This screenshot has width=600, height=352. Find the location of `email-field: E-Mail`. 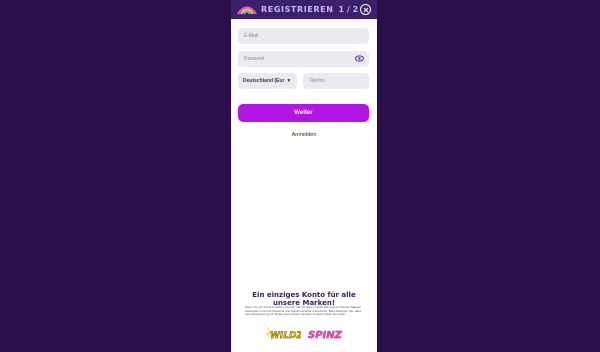

email-field: E-Mail is located at coordinates (303, 36).